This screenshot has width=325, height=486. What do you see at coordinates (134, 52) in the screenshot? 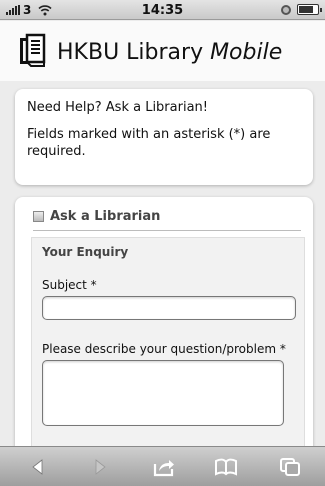
I see `app-title-main: HKBU Library` at bounding box center [134, 52].